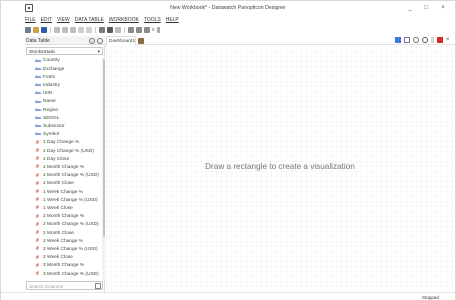 The height and width of the screenshot is (300, 456). Describe the element at coordinates (449, 40) in the screenshot. I see `close-dashboard-icon: ×` at that location.